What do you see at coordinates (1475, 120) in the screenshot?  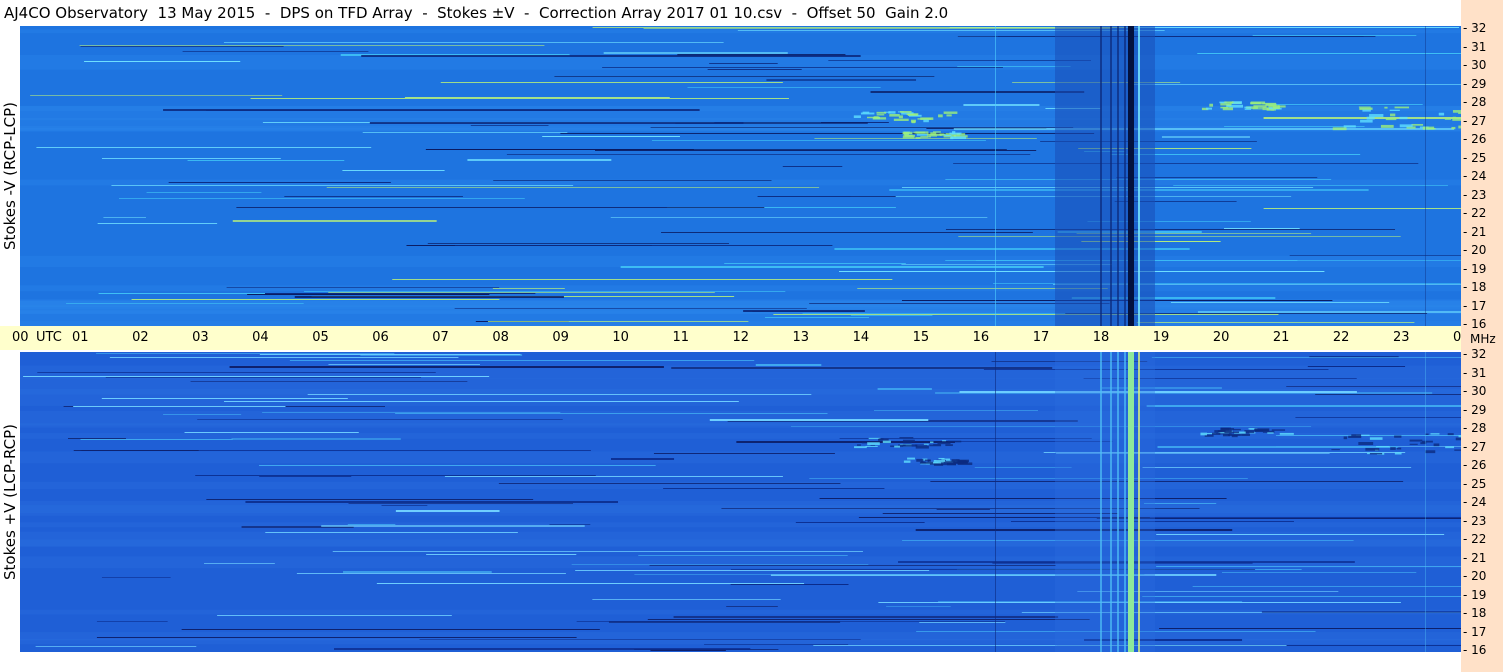 I see `freq-tick-label: - 27` at bounding box center [1475, 120].